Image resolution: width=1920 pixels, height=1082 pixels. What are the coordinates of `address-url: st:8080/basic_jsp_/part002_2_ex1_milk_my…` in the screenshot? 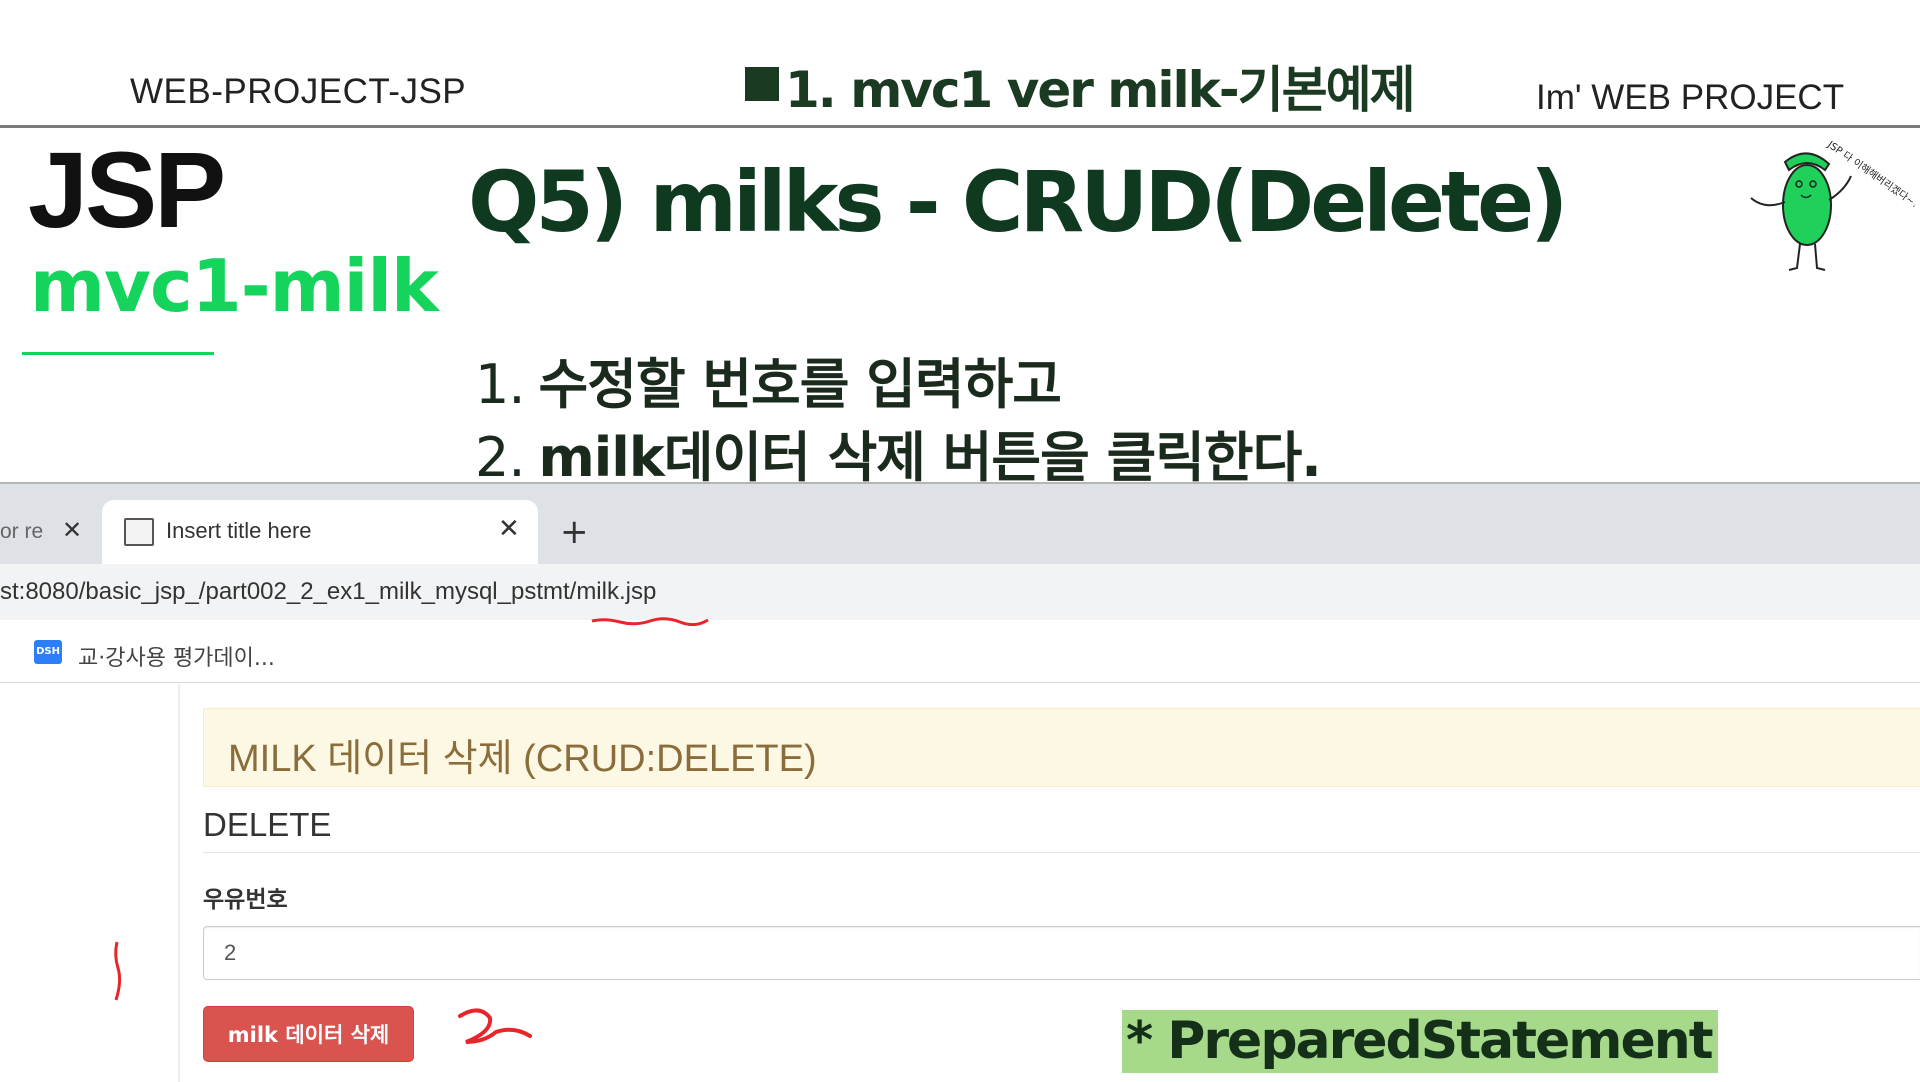 It's located at (328, 592).